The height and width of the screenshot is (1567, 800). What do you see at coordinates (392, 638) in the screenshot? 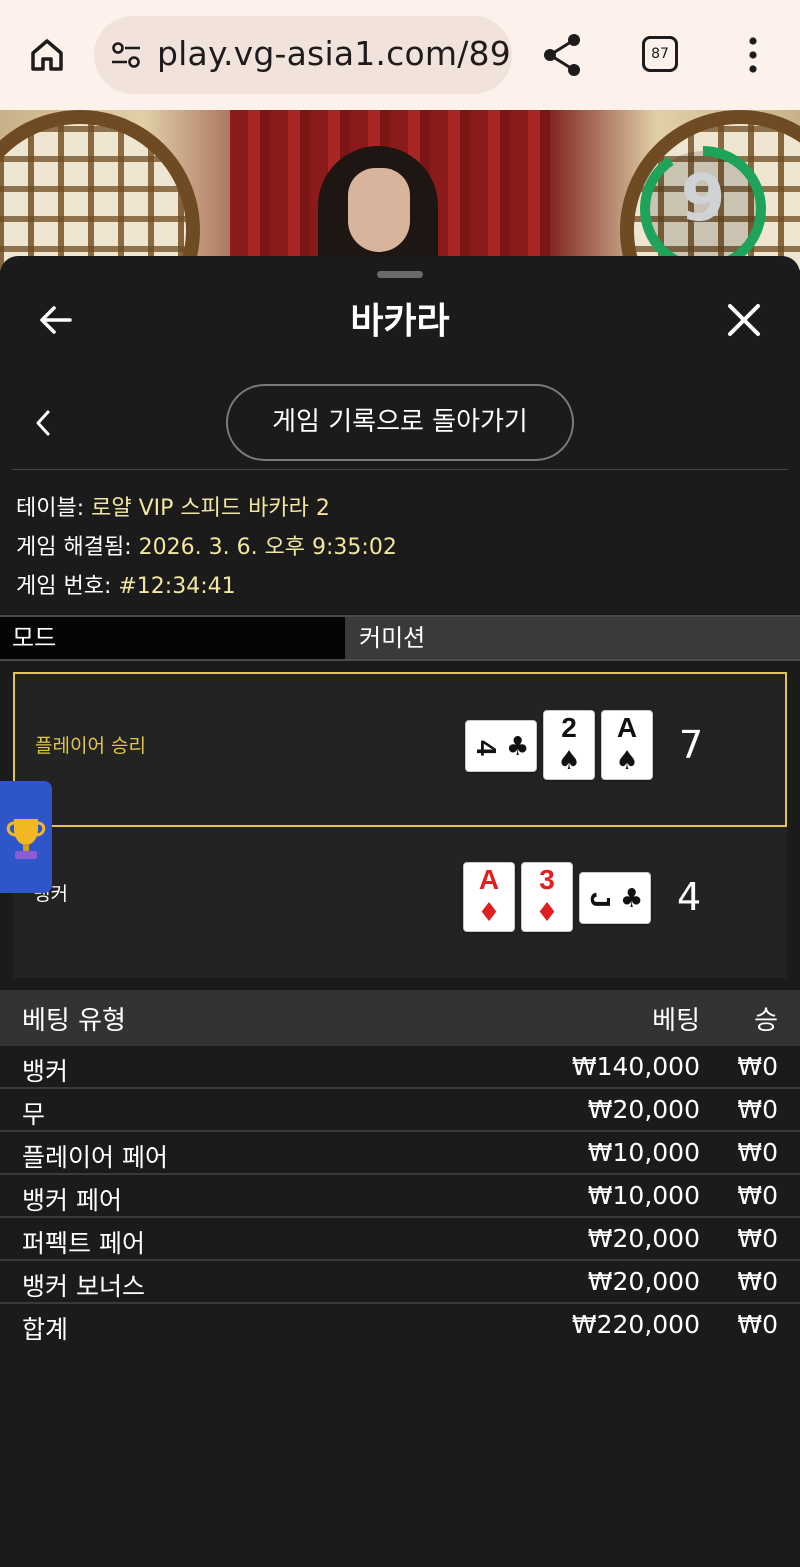
I see `commission-label: 커미션` at bounding box center [392, 638].